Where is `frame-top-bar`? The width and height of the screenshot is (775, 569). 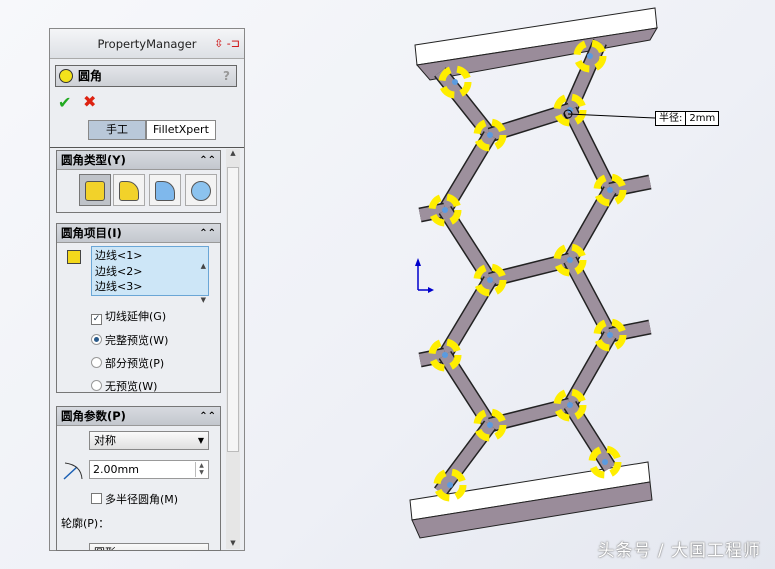 frame-top-bar is located at coordinates (536, 44).